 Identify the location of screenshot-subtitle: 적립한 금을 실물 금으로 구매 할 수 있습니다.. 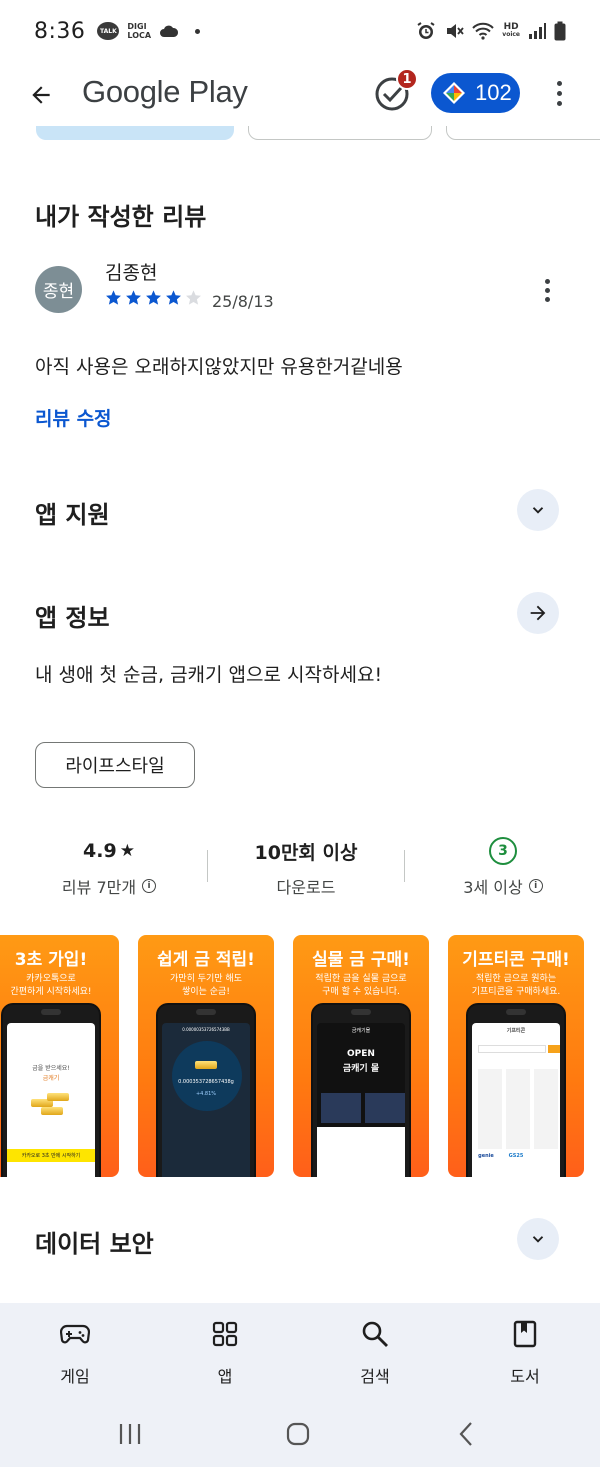
(361, 986).